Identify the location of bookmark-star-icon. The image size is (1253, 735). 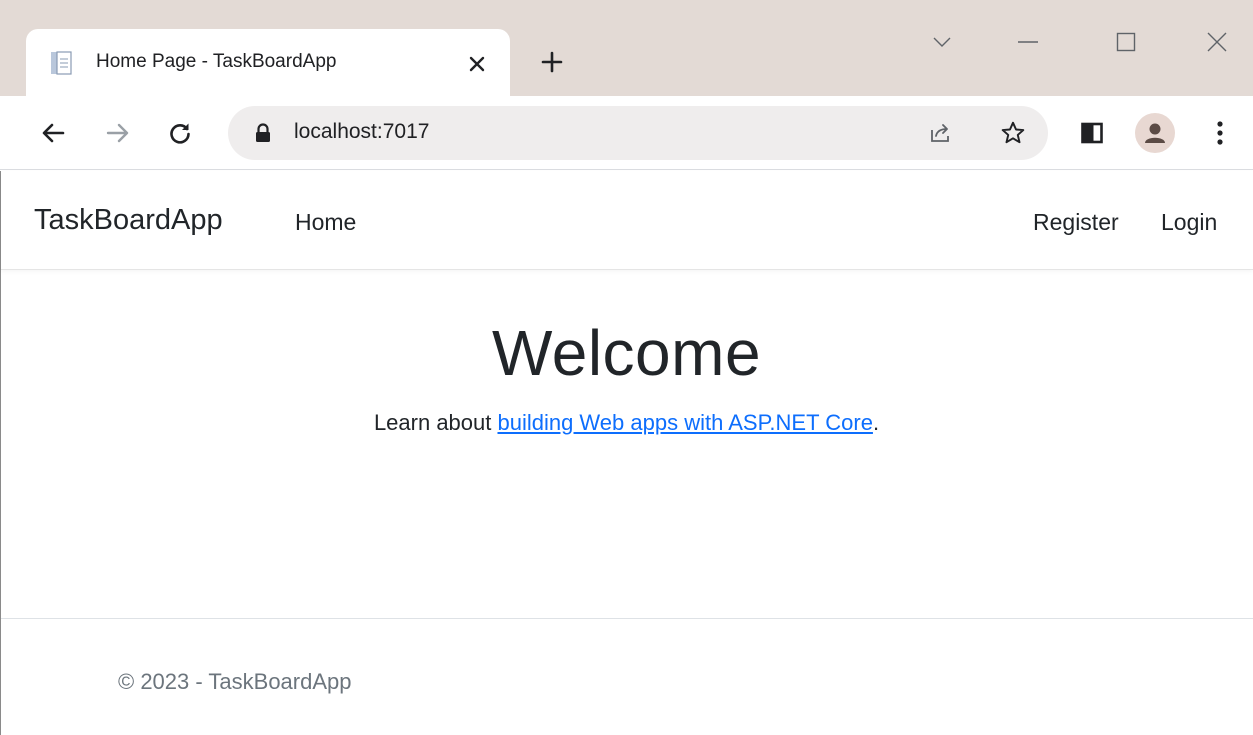
(1013, 133).